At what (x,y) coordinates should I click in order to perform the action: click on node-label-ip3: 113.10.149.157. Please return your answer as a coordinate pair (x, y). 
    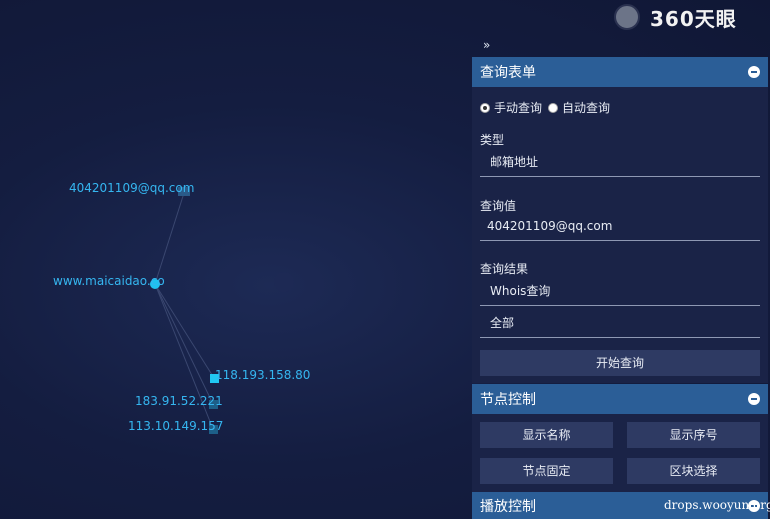
    Looking at the image, I should click on (176, 426).